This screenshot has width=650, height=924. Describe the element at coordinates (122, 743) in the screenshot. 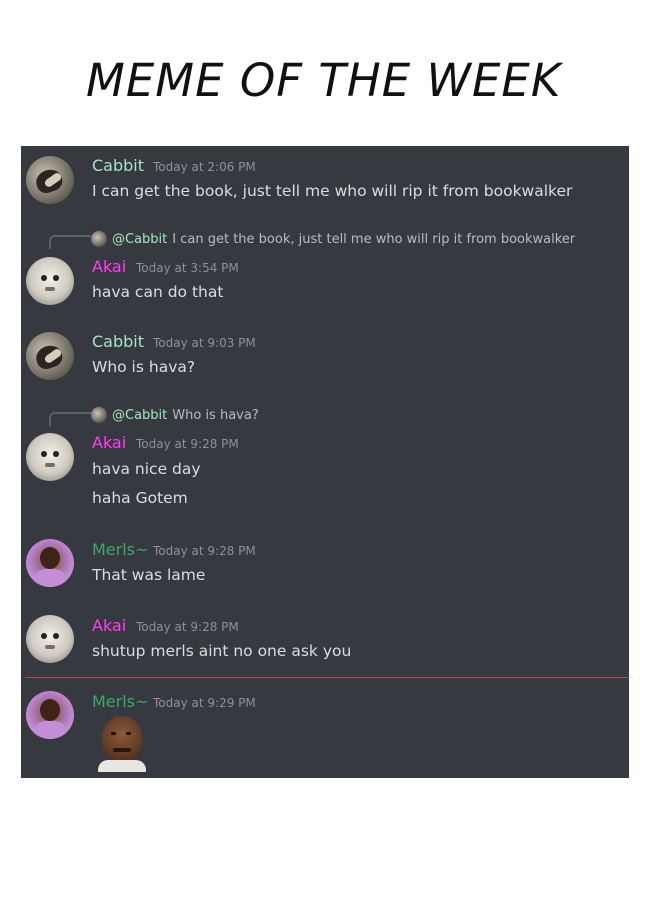

I see `meme-face-sticker` at that location.